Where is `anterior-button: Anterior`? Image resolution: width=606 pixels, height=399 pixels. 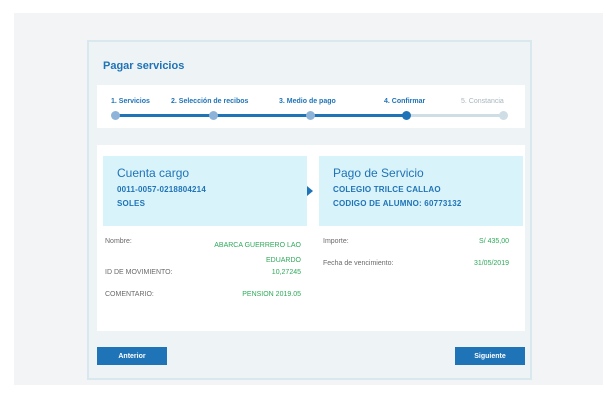 anterior-button: Anterior is located at coordinates (132, 356).